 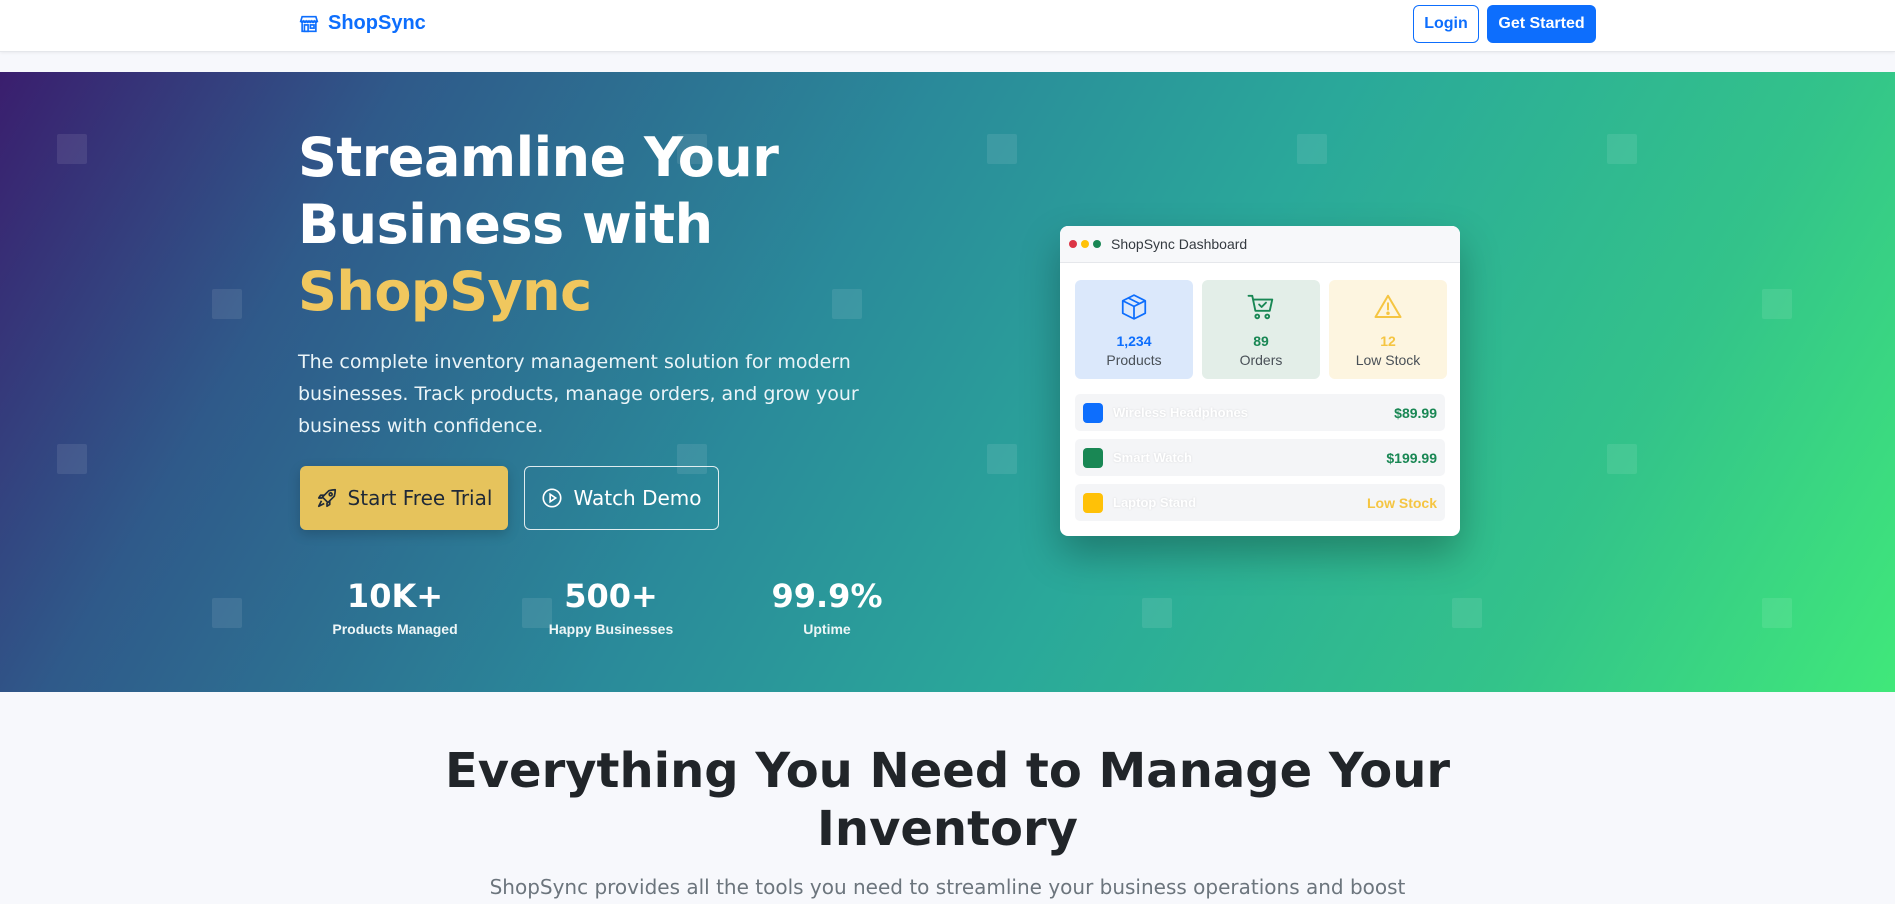 I want to click on box-icon, so click(x=1134, y=307).